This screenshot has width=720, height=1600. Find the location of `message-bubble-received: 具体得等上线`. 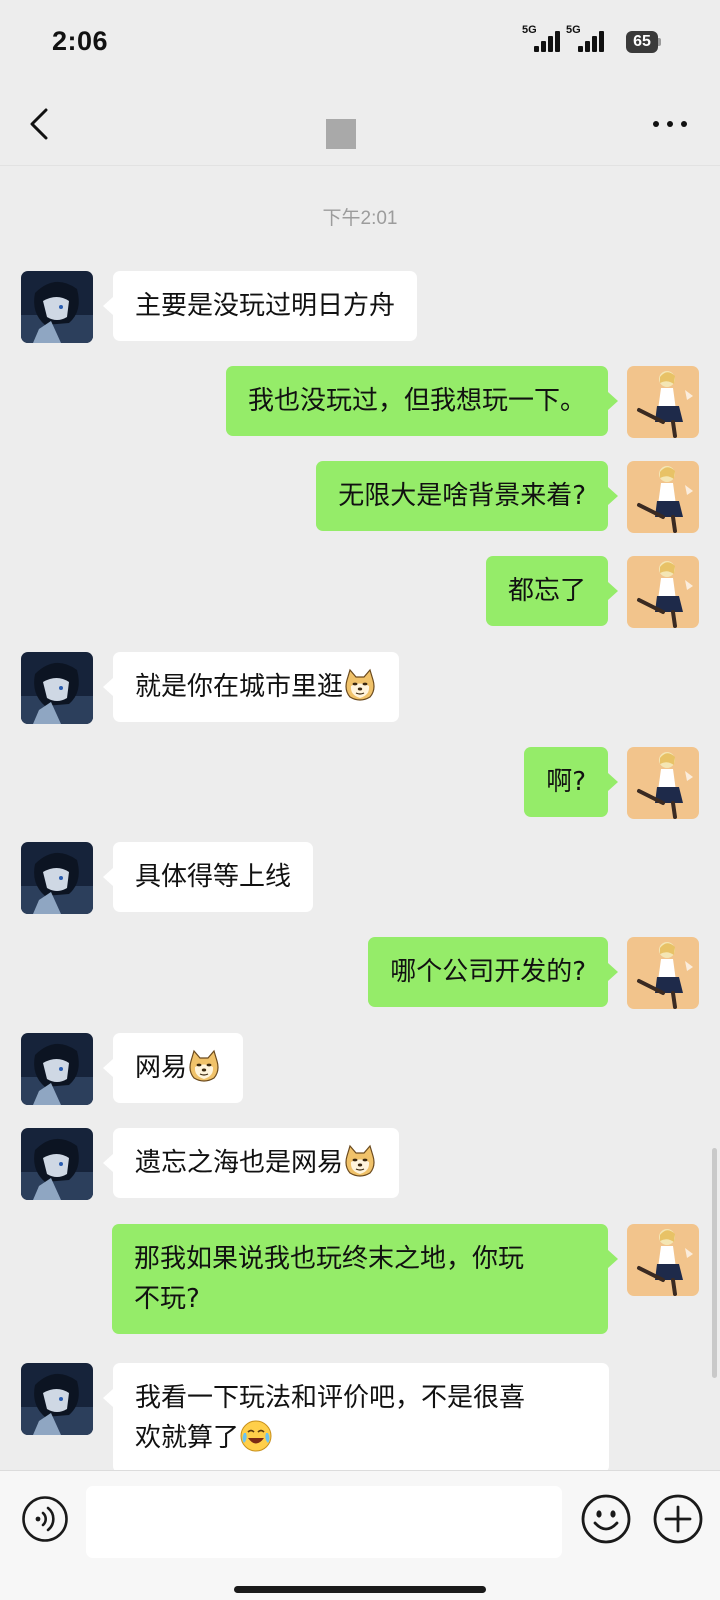

message-bubble-received: 具体得等上线 is located at coordinates (208, 877).